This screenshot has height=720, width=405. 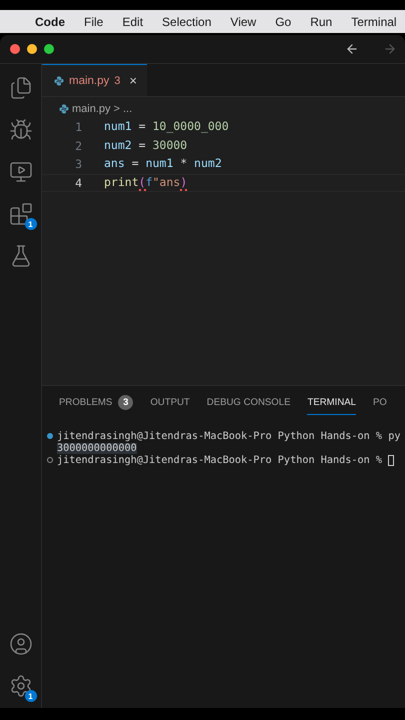 What do you see at coordinates (331, 404) in the screenshot?
I see `panel-tab: TERMINAL` at bounding box center [331, 404].